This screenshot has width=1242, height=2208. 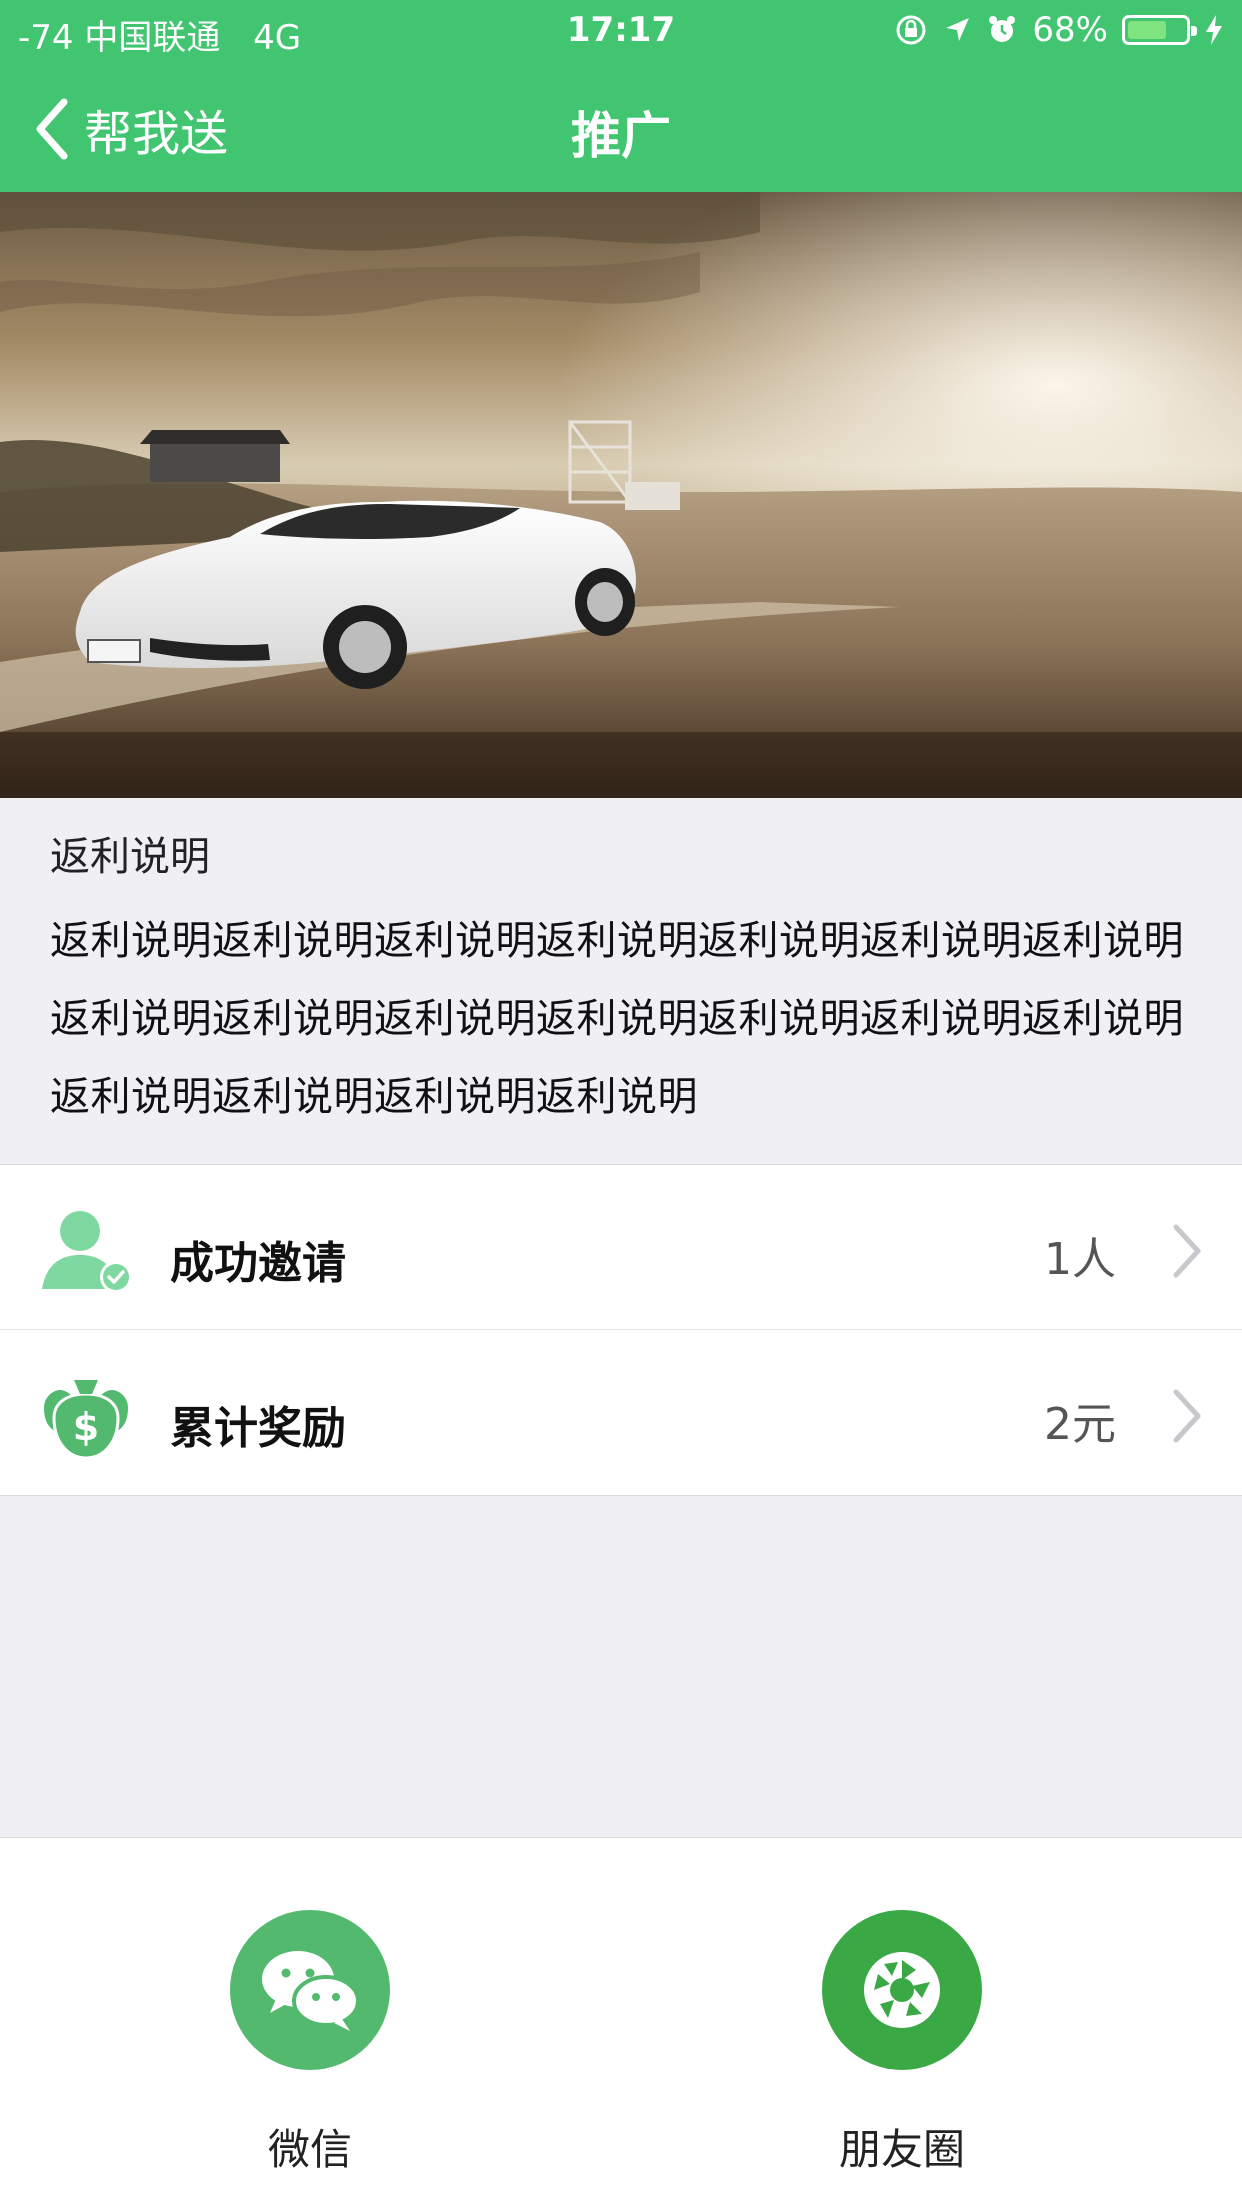 I want to click on battery-percent: 68%, so click(x=1070, y=30).